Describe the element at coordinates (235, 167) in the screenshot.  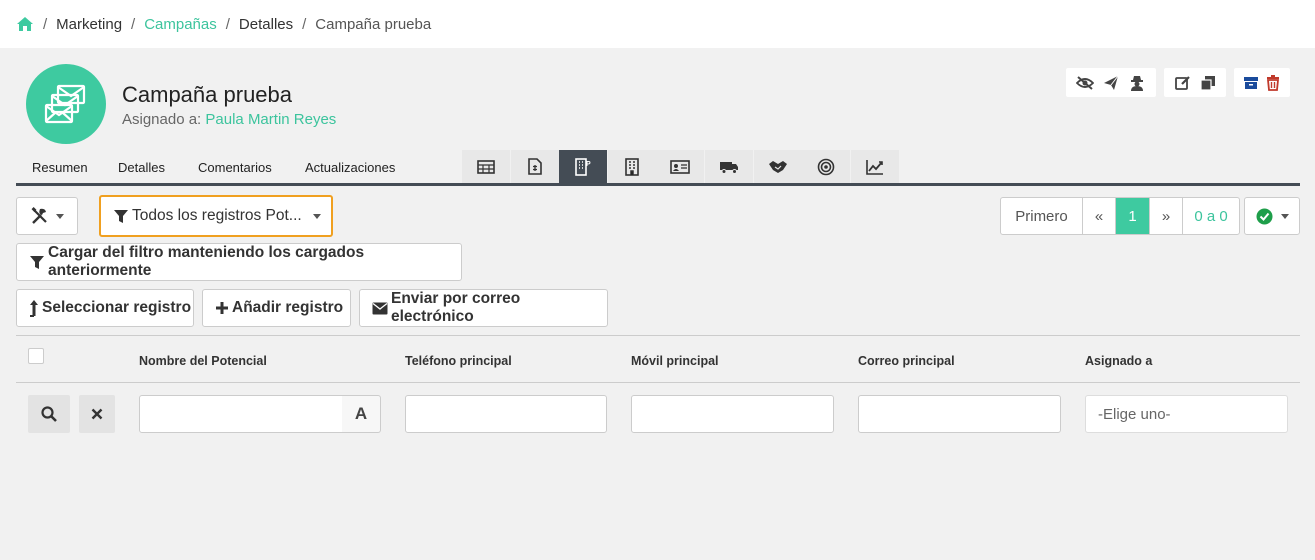
I see `tab-comentarios: Comentarios` at that location.